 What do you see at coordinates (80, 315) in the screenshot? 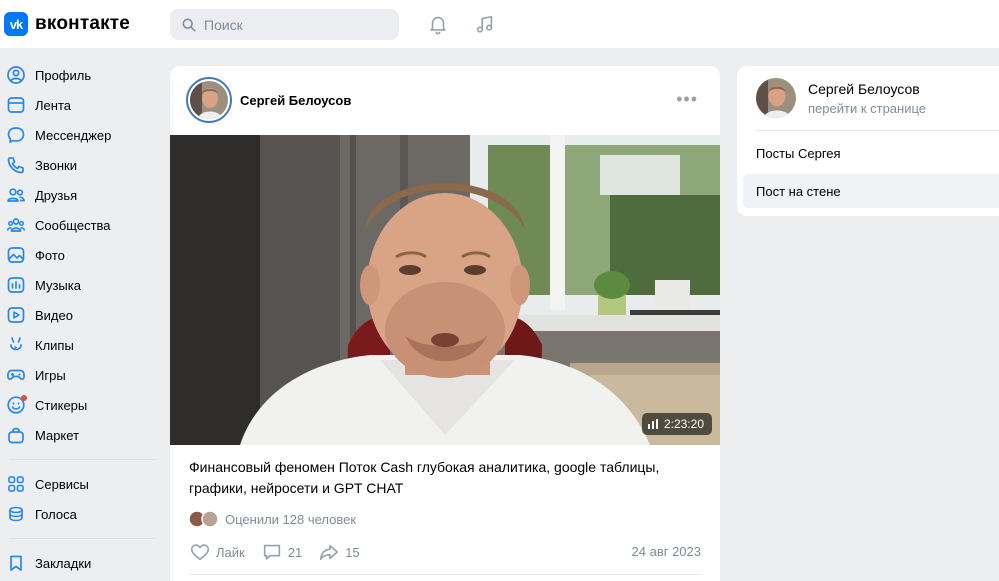
I see `sidebar-item-video: Видео` at bounding box center [80, 315].